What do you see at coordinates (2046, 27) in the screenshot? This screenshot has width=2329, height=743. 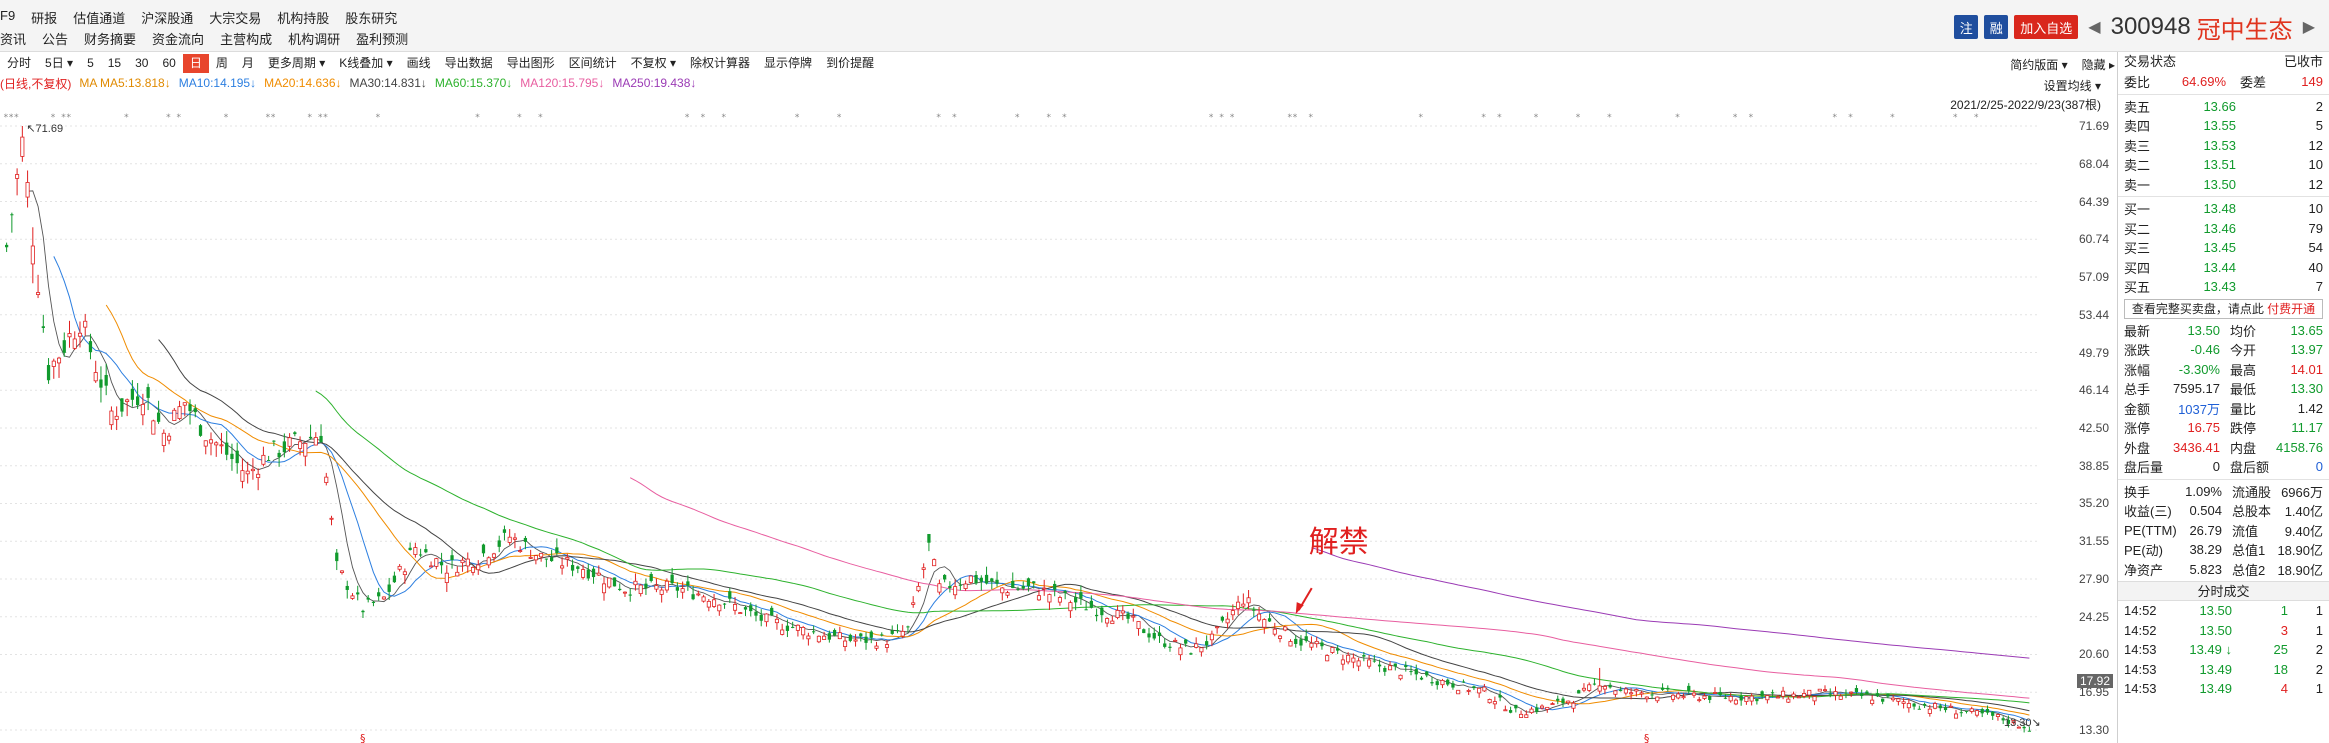 I see `add-watchlist-button: 加入自选` at bounding box center [2046, 27].